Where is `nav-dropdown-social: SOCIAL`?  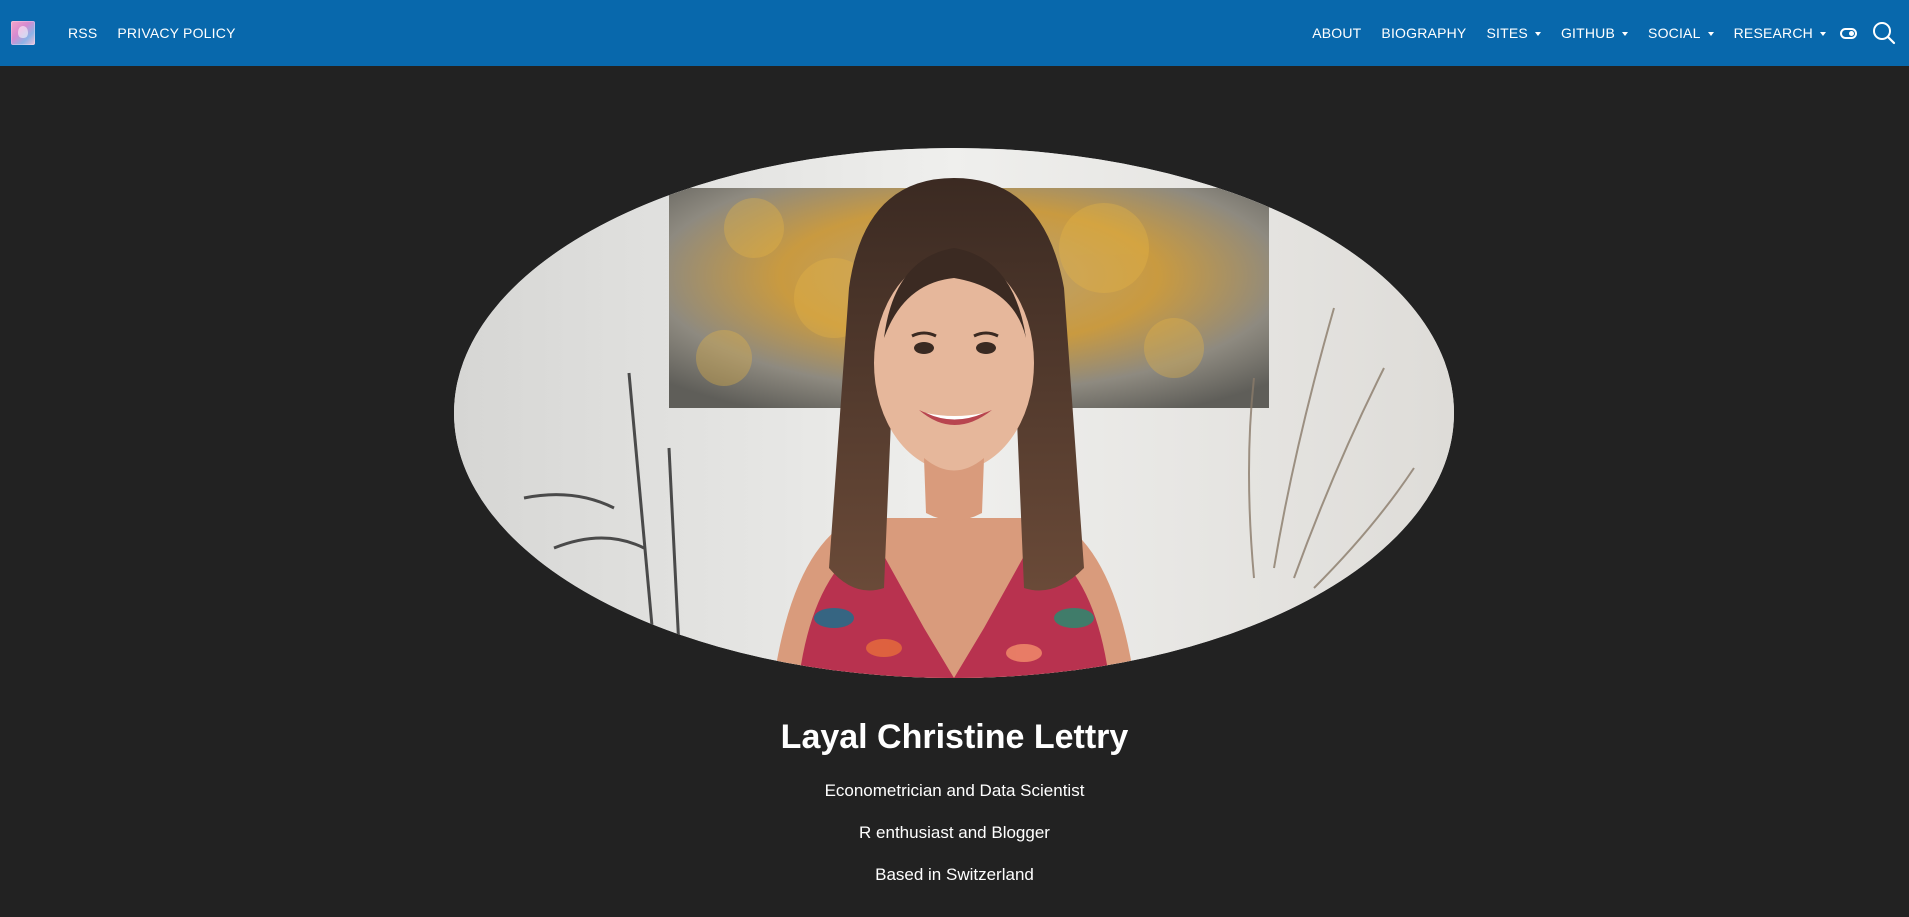
nav-dropdown-social: SOCIAL is located at coordinates (1681, 33).